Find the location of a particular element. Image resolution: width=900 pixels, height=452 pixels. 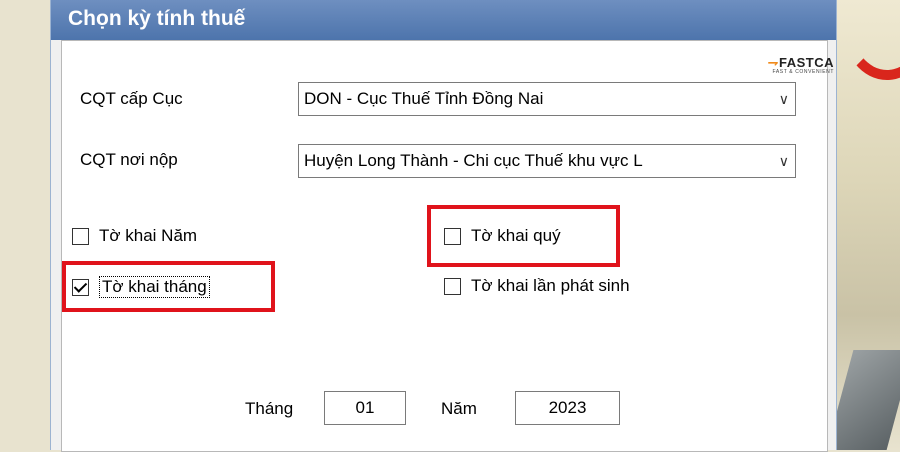

checkbox-box-checked is located at coordinates (80, 287).